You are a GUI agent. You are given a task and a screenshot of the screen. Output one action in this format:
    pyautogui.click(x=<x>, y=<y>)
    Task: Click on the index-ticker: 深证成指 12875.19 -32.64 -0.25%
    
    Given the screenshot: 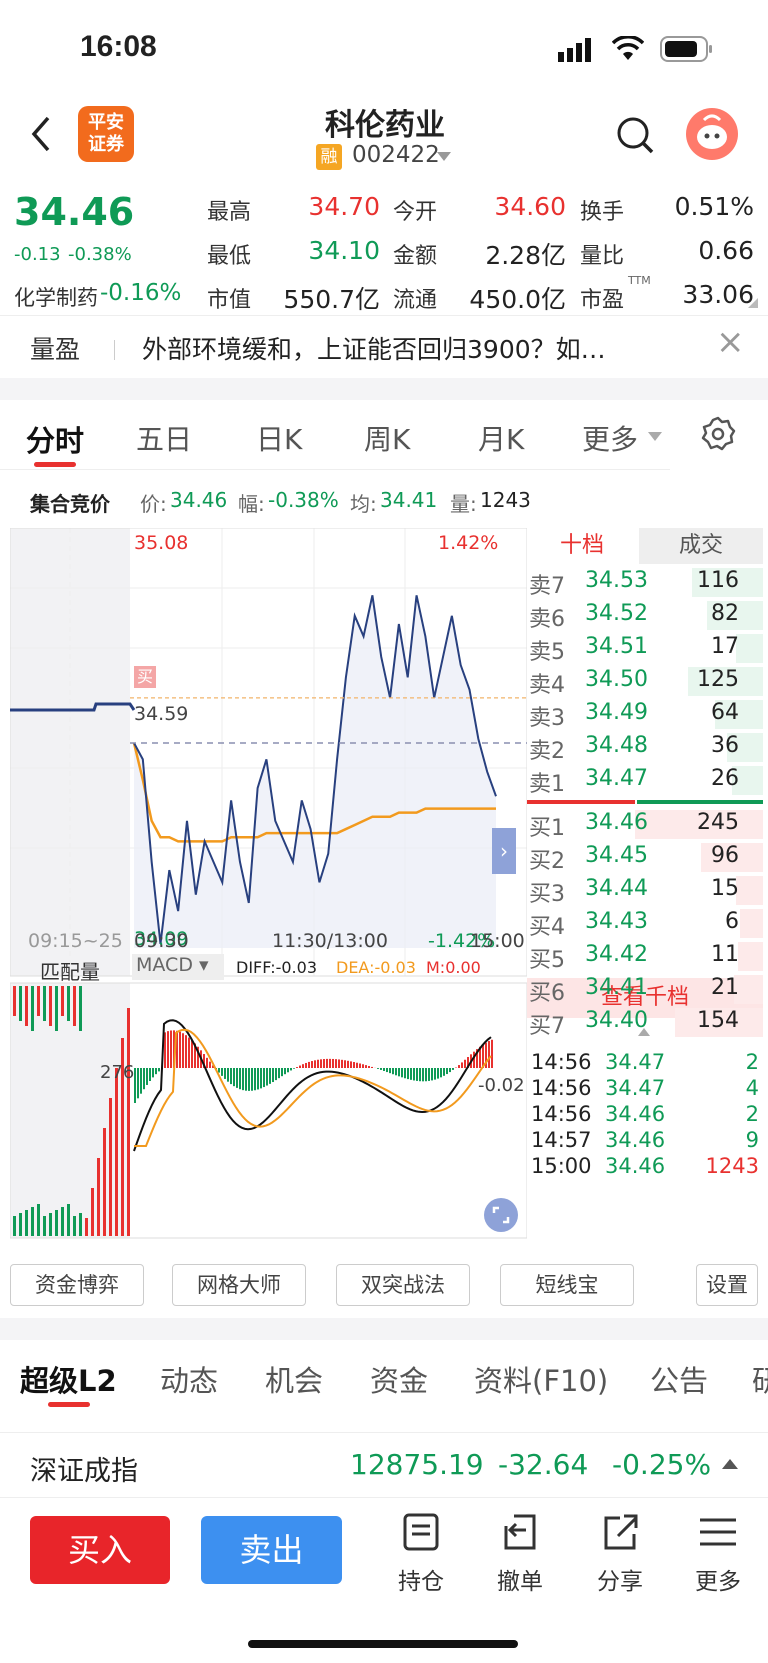 What is the action you would take?
    pyautogui.click(x=384, y=1465)
    